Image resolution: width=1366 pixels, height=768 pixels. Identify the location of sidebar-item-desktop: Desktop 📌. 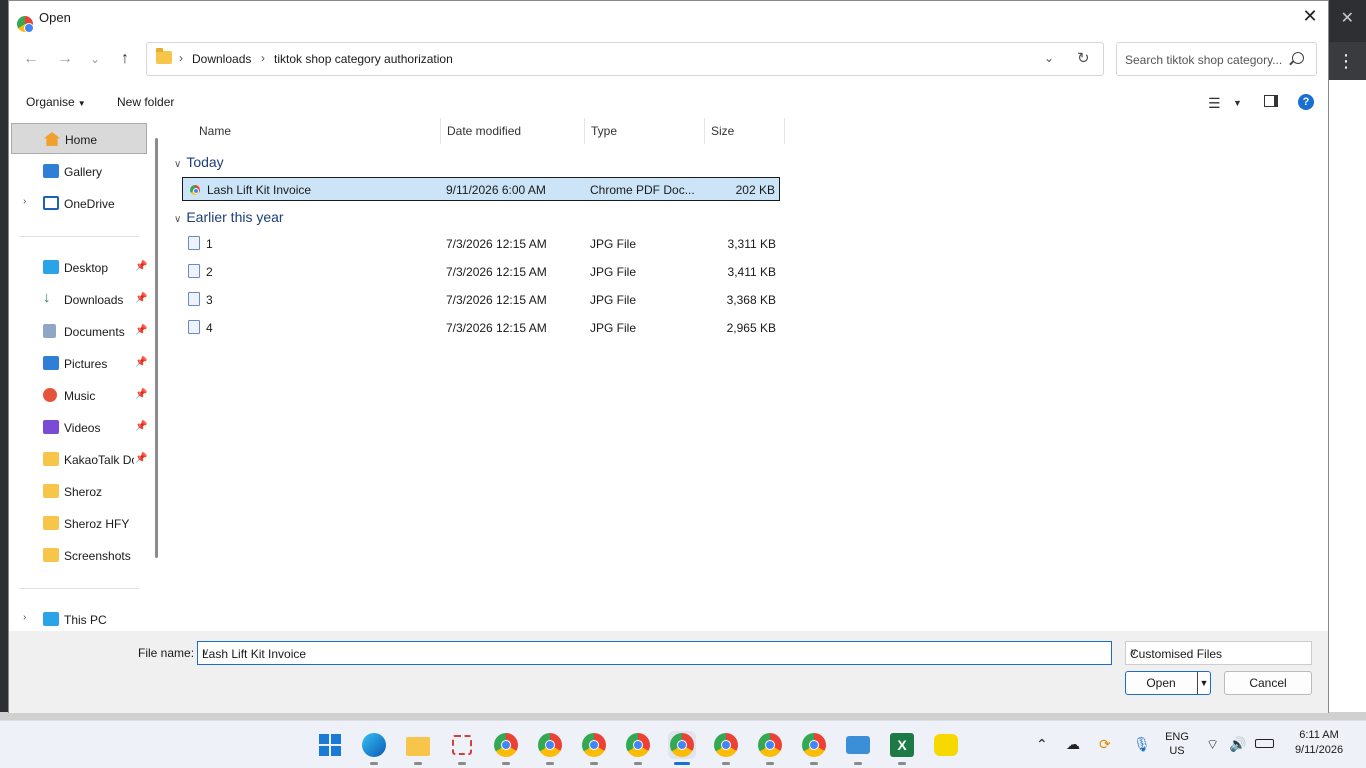
(79, 267).